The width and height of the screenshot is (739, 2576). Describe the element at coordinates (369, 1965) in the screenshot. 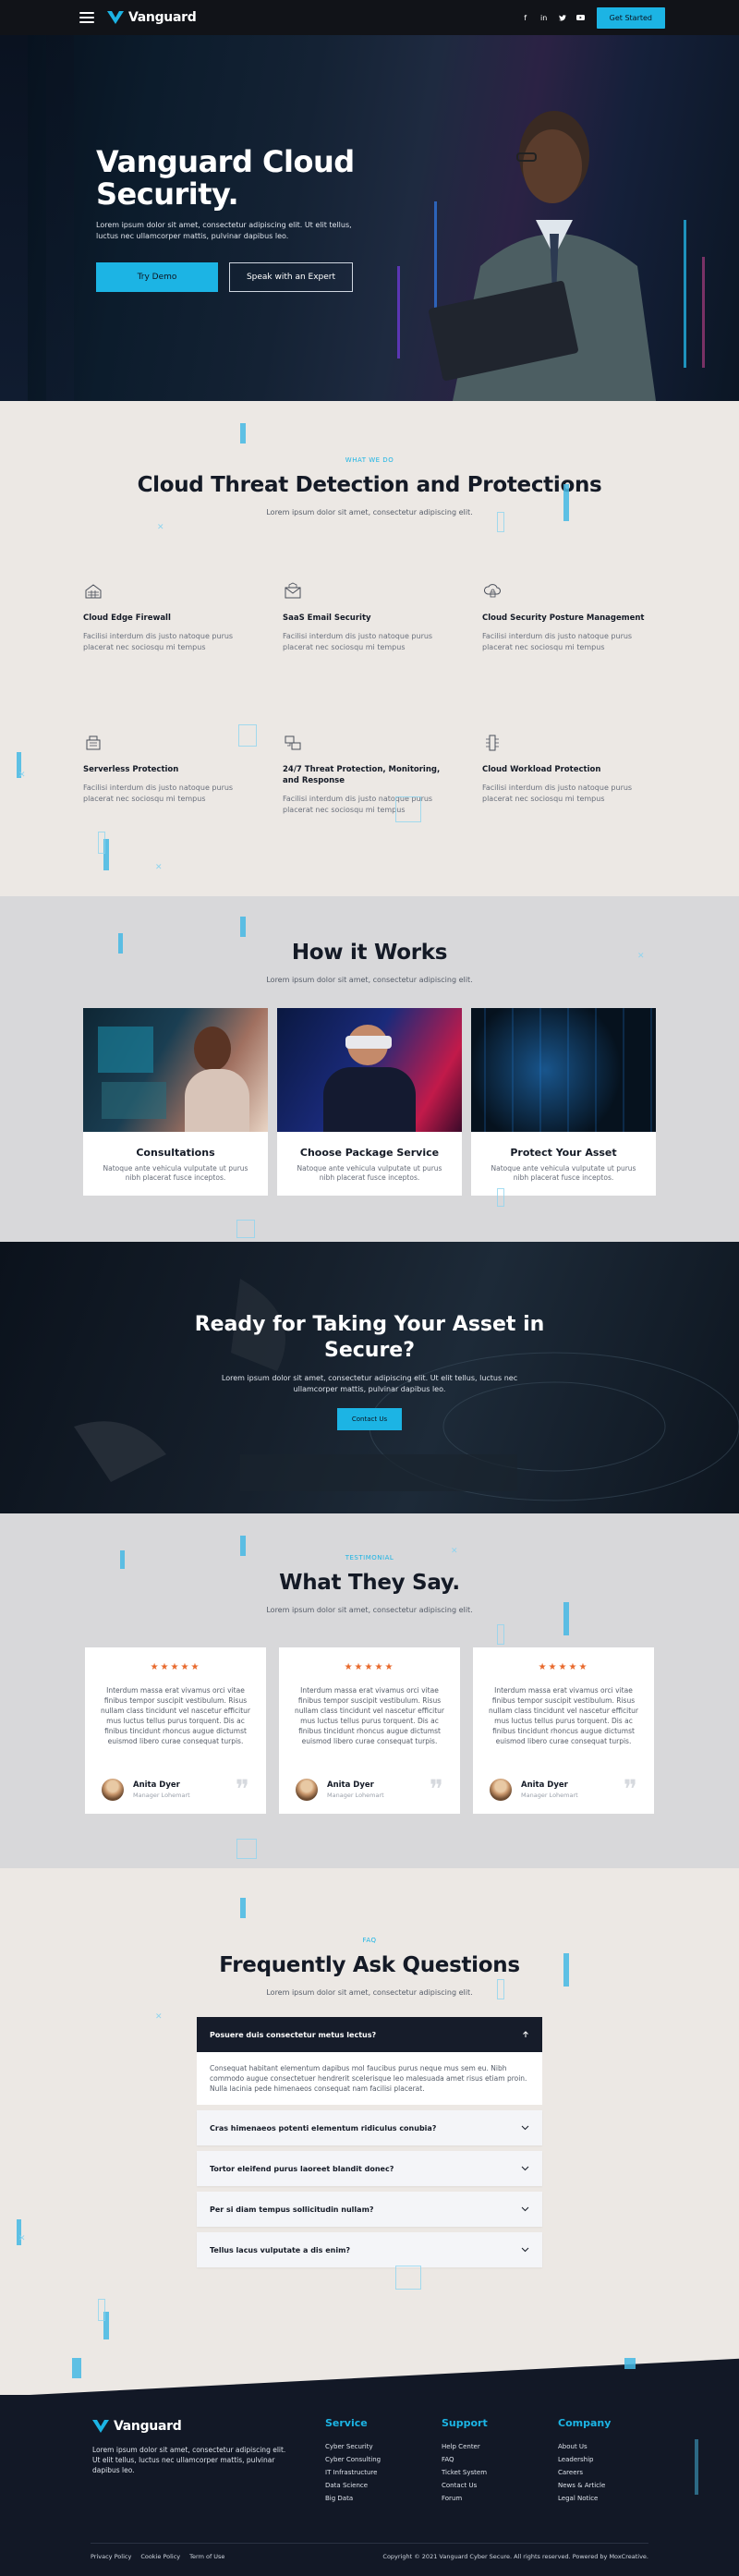

I see `section-title: Frequently Ask Questions` at that location.